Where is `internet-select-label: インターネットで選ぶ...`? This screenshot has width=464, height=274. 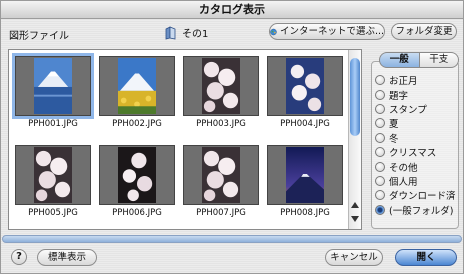
internet-select-label: インターネットで選ぶ... is located at coordinates (331, 31).